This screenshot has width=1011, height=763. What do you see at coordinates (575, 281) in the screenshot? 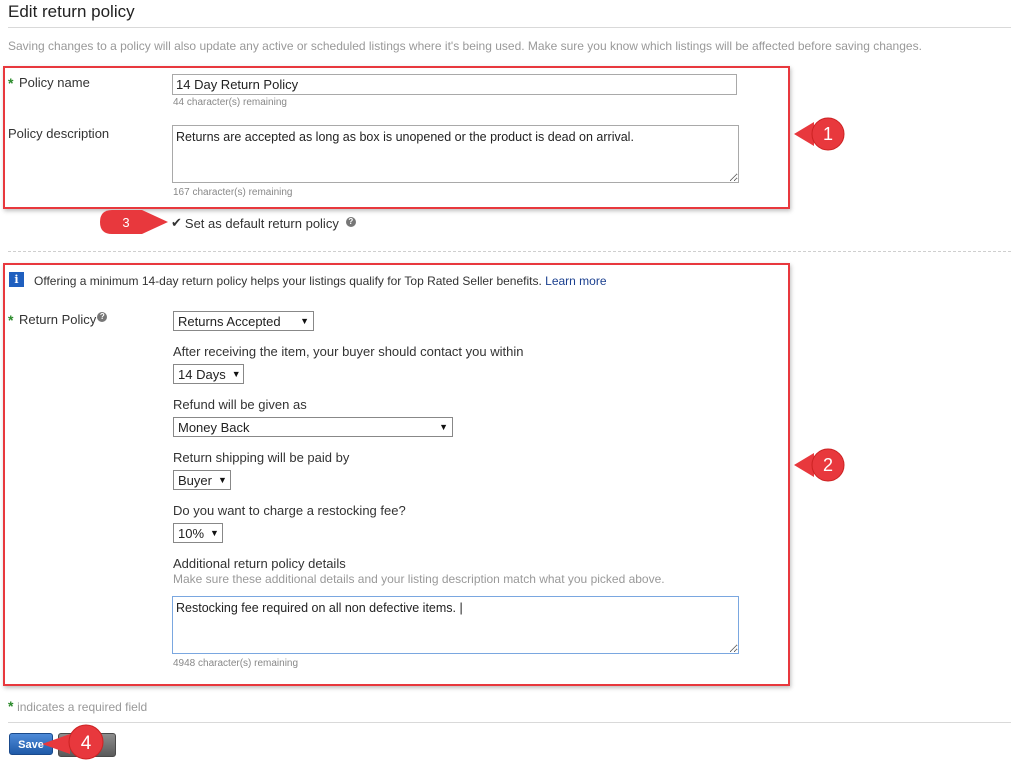
I see `learn-more-link: Learn more` at bounding box center [575, 281].